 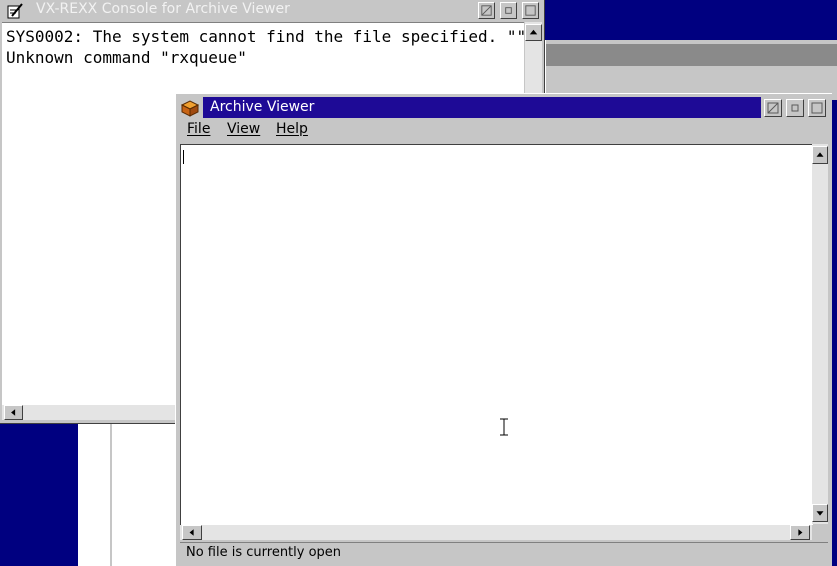 I want to click on menu-file: File, so click(x=198, y=129).